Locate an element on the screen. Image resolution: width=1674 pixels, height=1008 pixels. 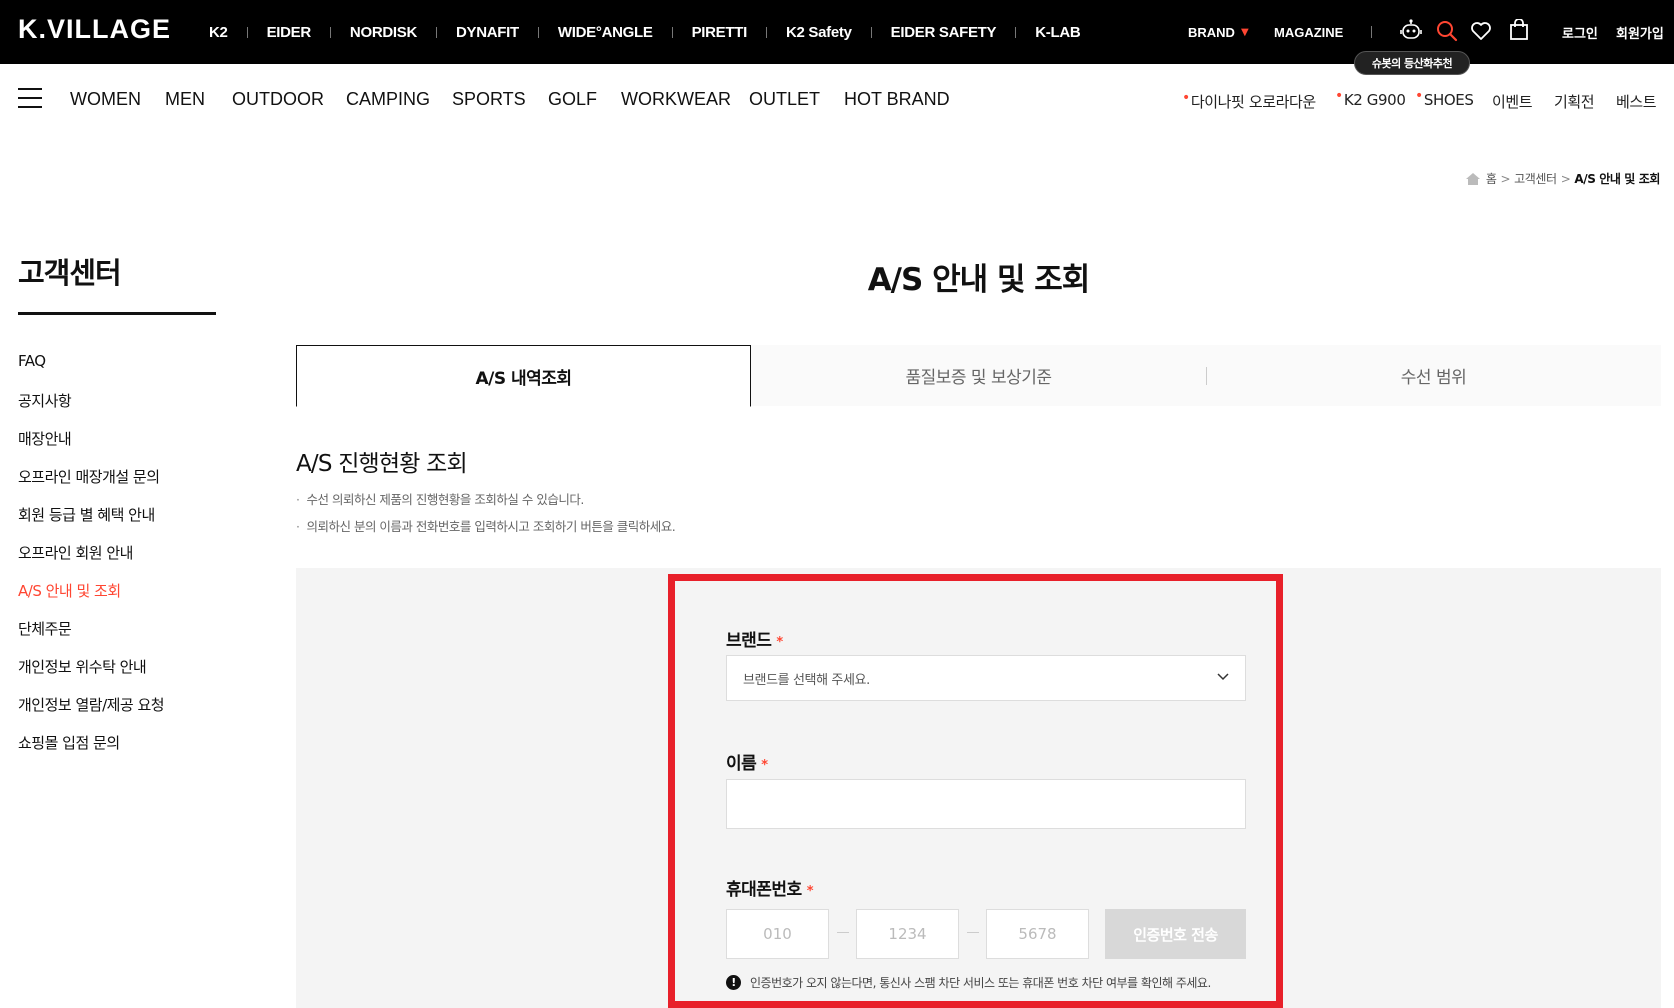
sidebar-item-privacy-outsourcing: 개인정보 위수탁 안내 is located at coordinates (91, 675).